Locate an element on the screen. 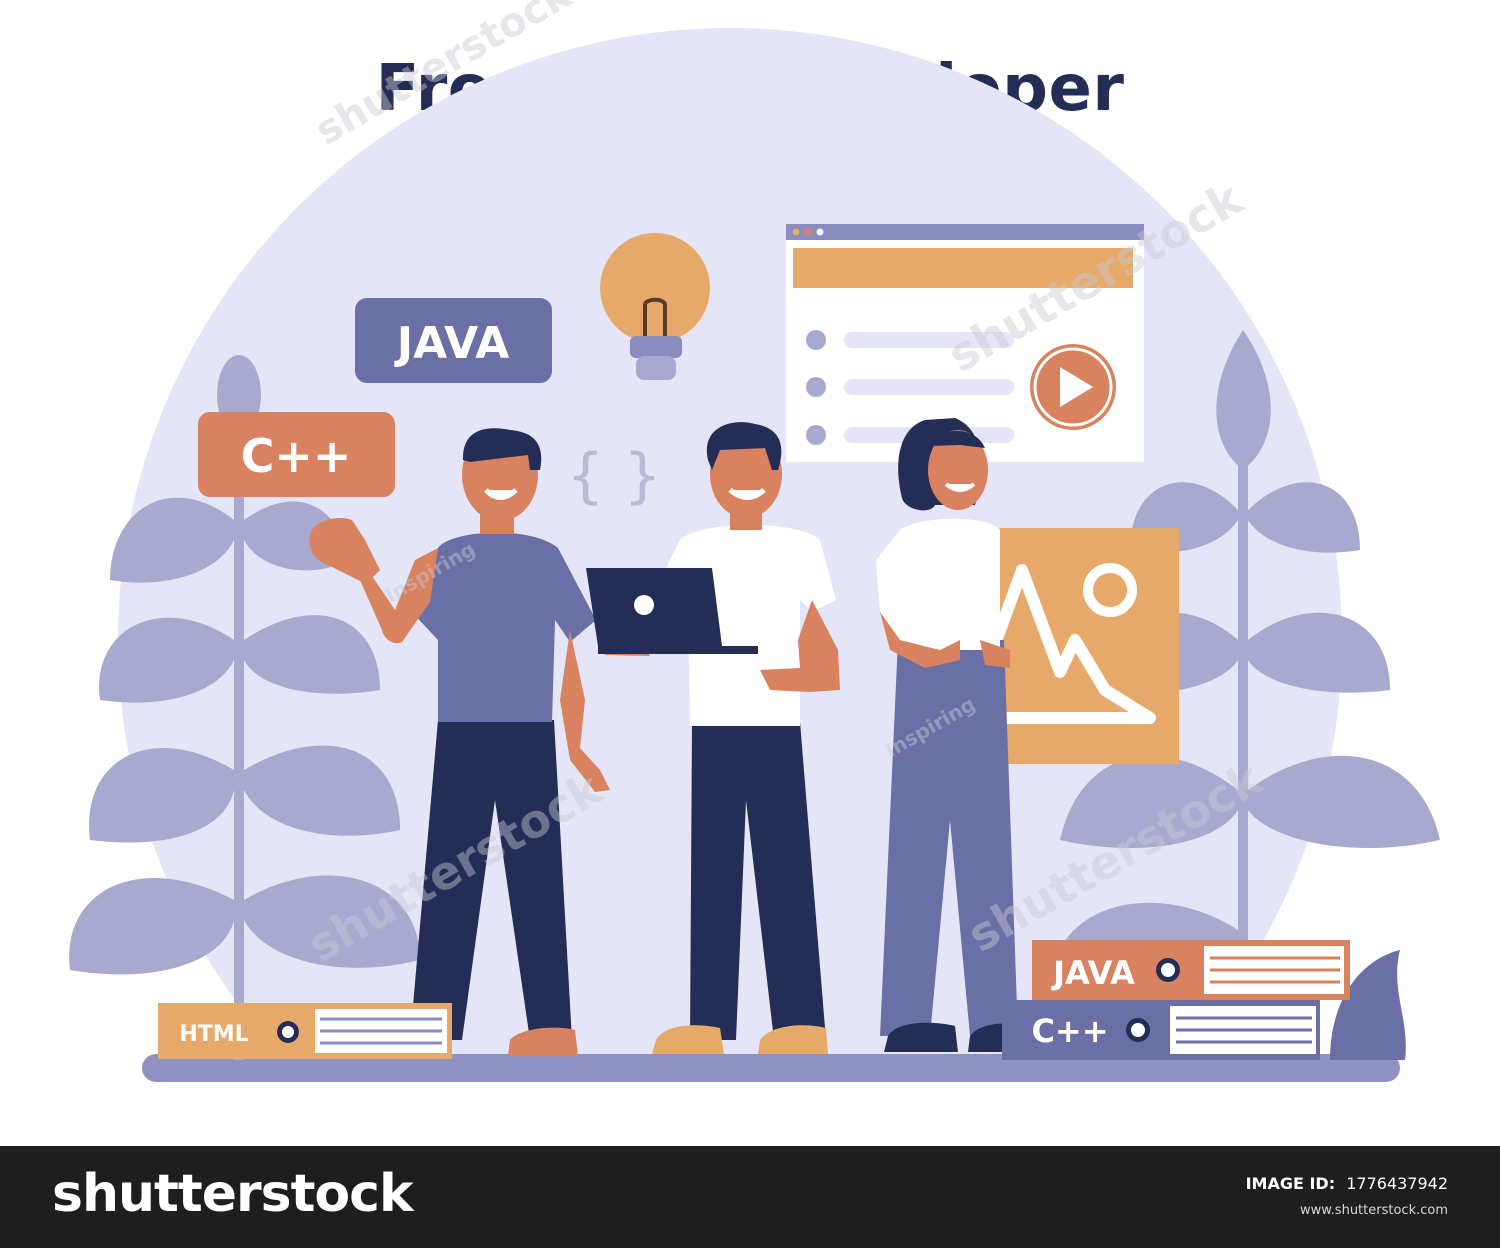 The image size is (1500, 1248). book-cpp-label: C++ is located at coordinates (1069, 1031).